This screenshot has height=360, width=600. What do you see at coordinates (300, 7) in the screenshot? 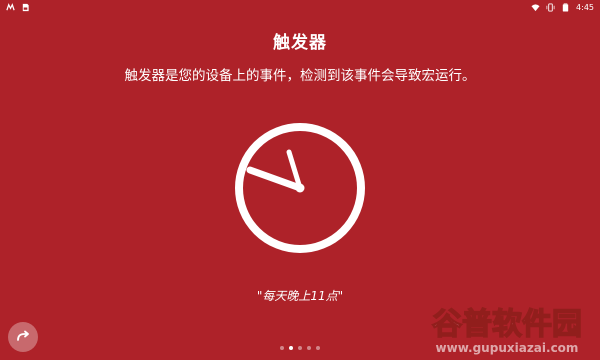
I see `status-bar: 4:45` at bounding box center [300, 7].